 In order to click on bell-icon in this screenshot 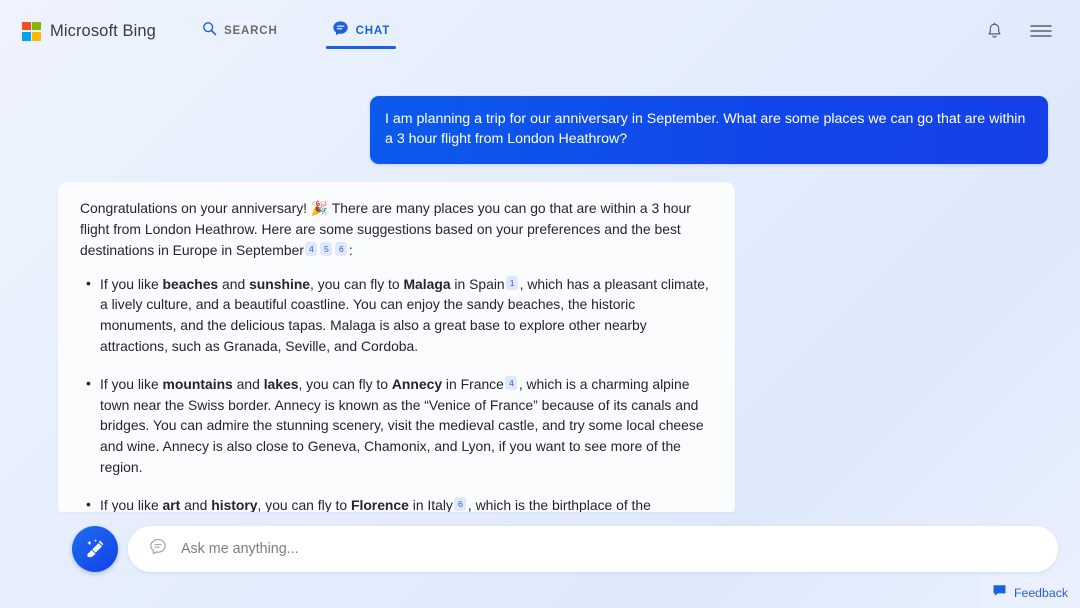, I will do `click(994, 31)`.